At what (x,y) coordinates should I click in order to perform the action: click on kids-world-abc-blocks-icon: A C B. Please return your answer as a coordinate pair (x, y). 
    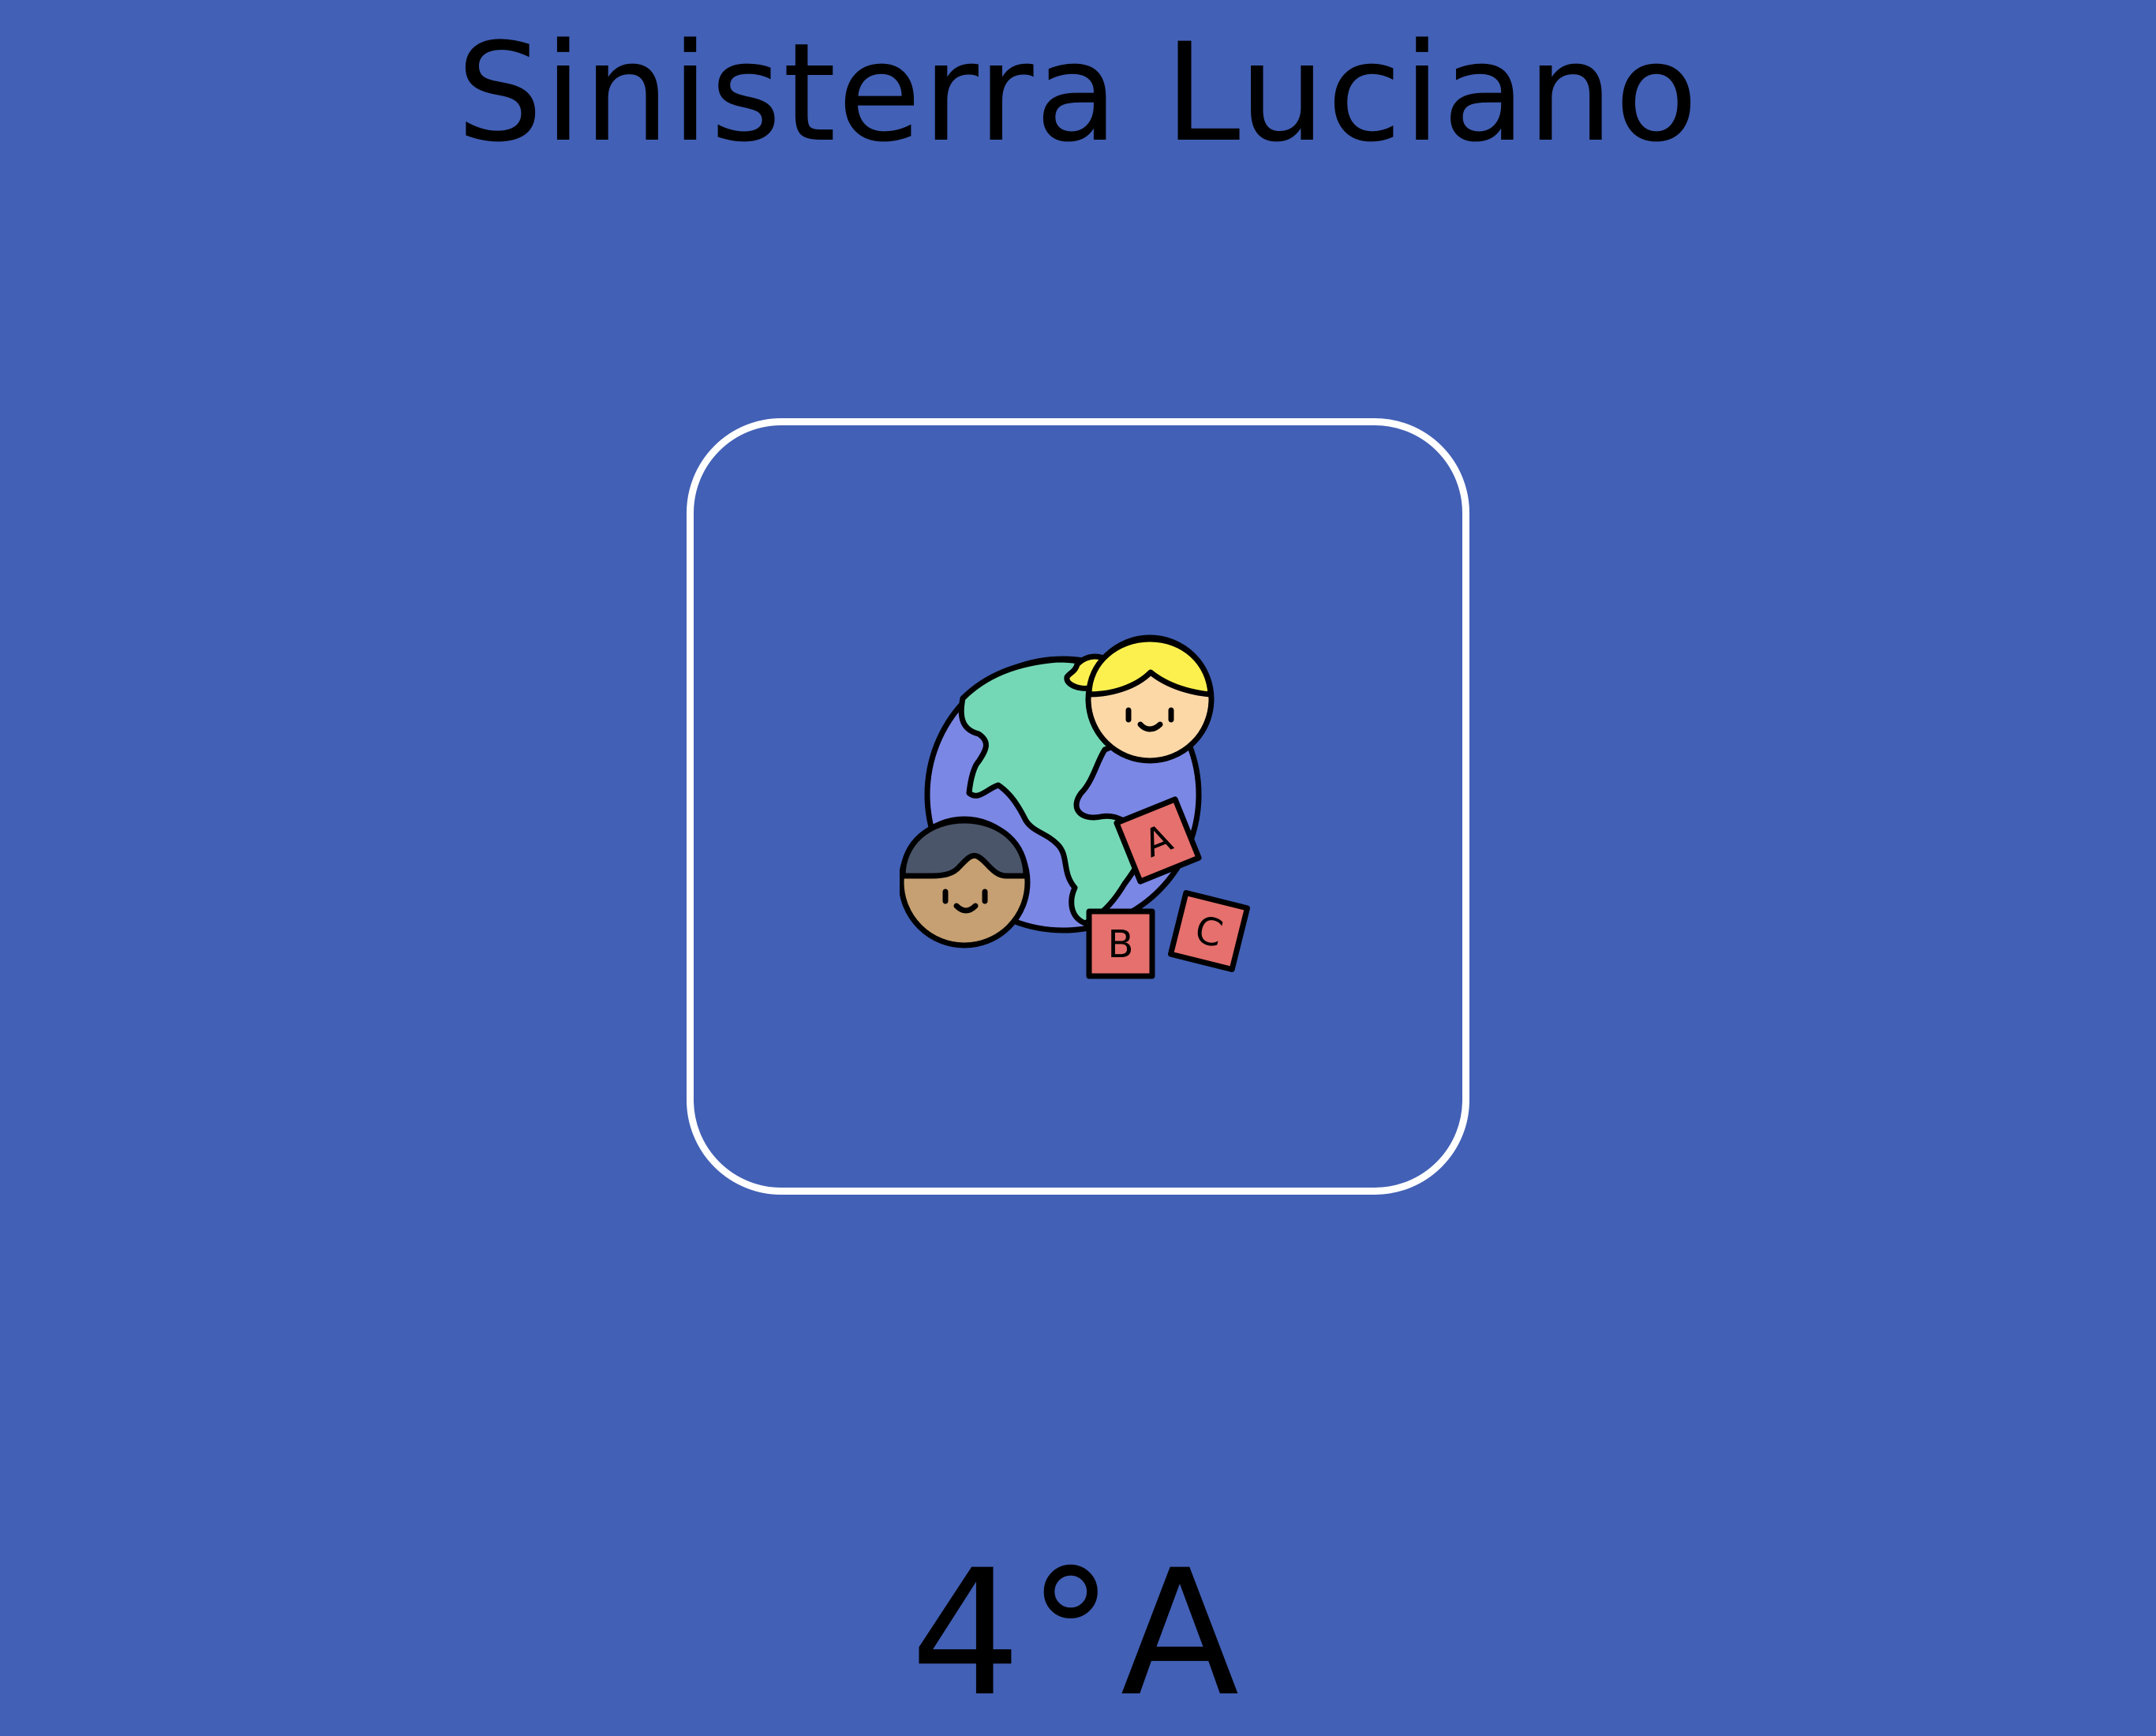
    Looking at the image, I should click on (1075, 806).